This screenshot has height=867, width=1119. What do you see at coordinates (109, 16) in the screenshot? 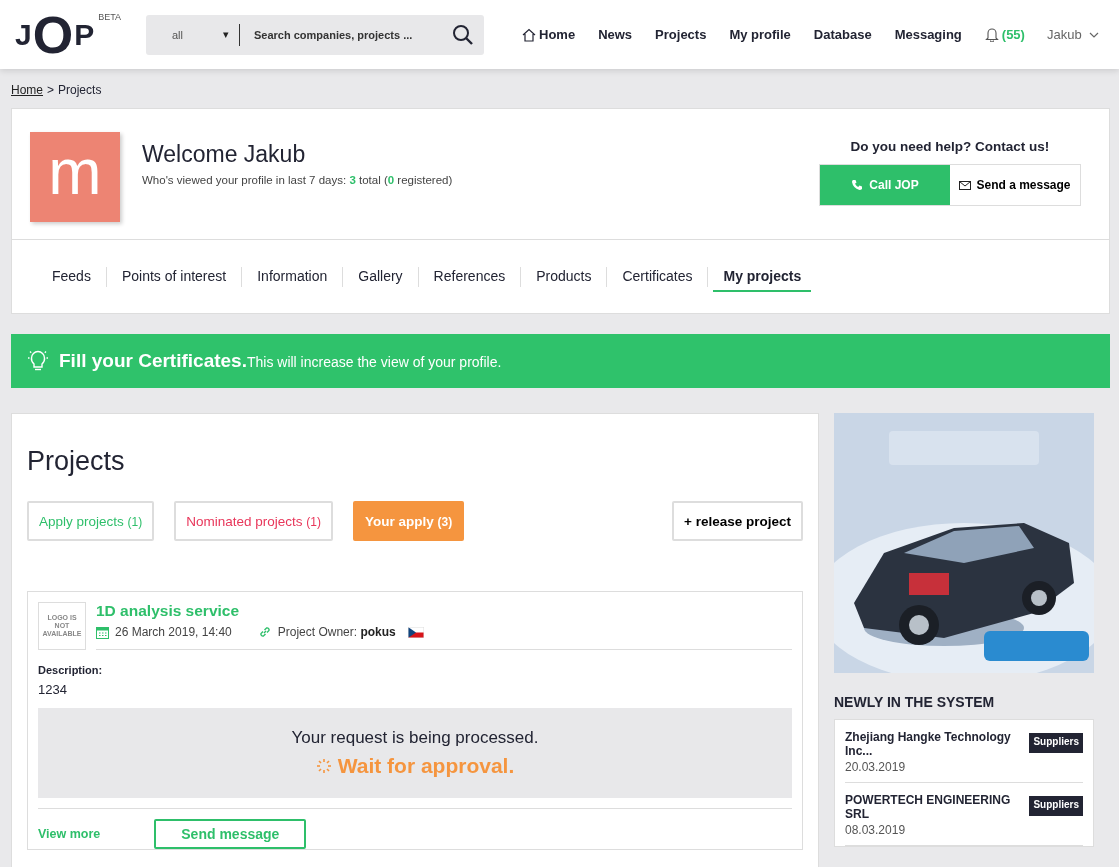
I see `beta-label: BETA` at bounding box center [109, 16].